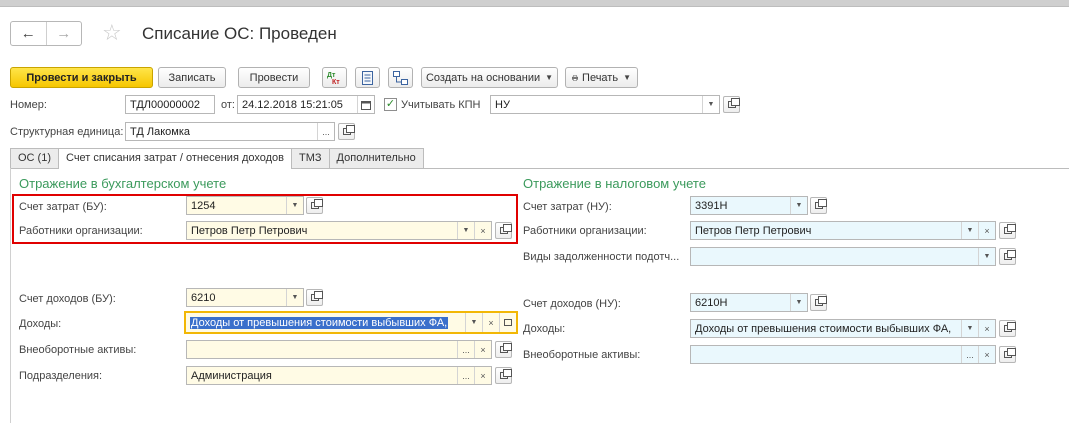 The height and width of the screenshot is (423, 1069). What do you see at coordinates (175, 158) in the screenshot?
I see `tab-cost-income-accounts: Счет списания затрат / отнесения доходов` at bounding box center [175, 158].